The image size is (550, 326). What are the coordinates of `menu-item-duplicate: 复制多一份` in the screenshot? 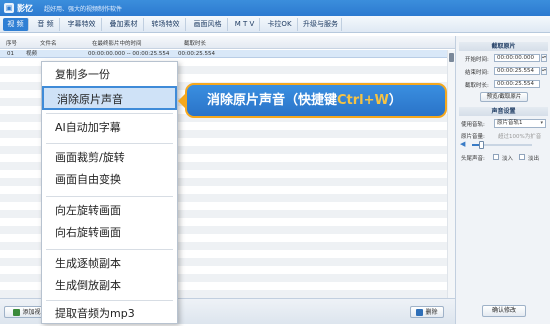 It's located at (109, 75).